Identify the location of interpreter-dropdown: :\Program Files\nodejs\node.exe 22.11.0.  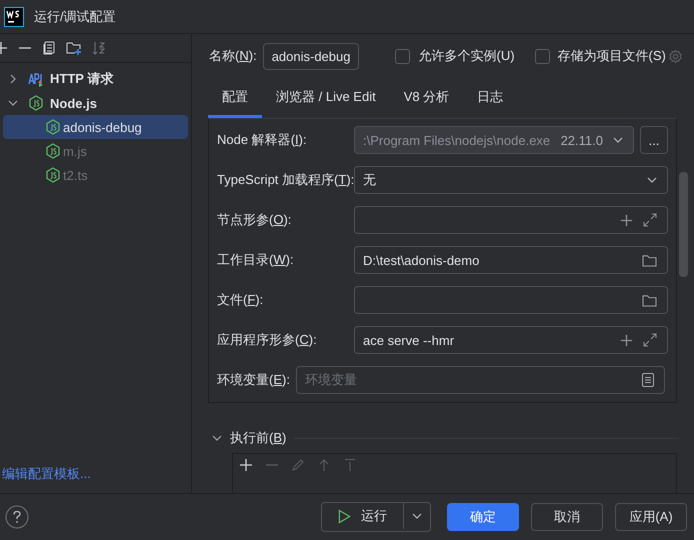
(494, 140).